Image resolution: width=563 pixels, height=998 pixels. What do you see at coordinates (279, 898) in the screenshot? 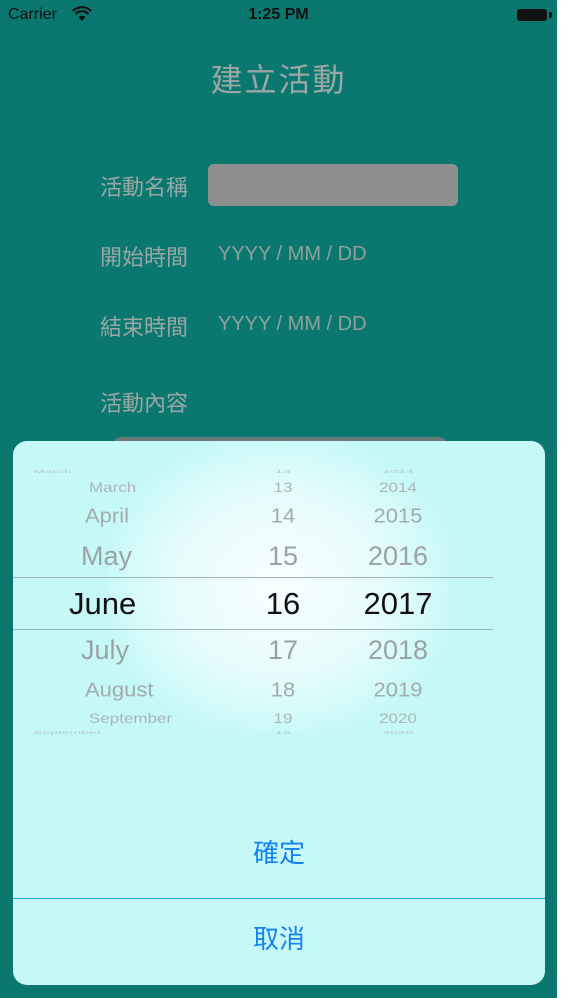
I see `button-divider` at bounding box center [279, 898].